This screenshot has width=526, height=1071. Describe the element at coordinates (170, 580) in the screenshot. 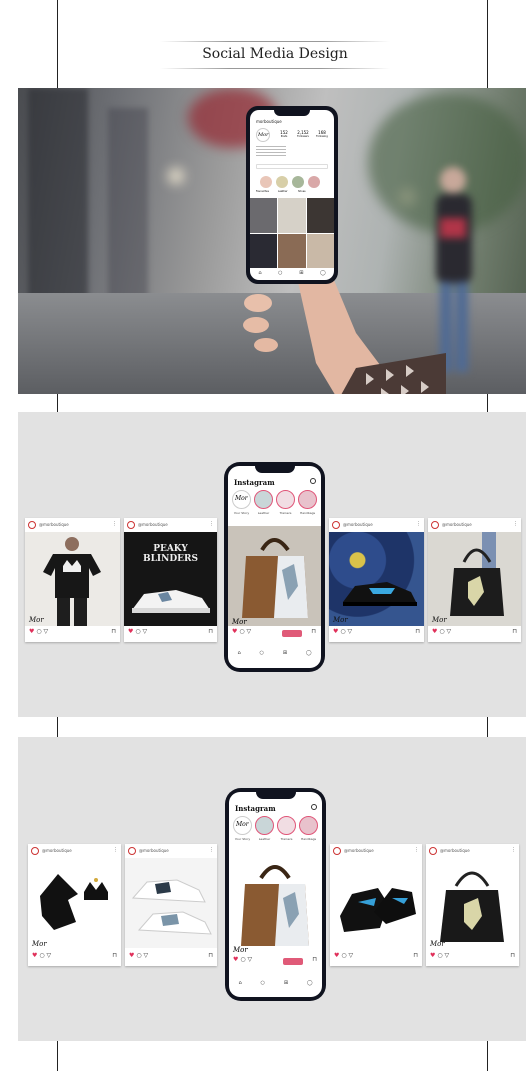

I see `post-card: @morboutique ⋮ PEAKY BLINDERS ♥ ○ ▽ ⊓` at that location.